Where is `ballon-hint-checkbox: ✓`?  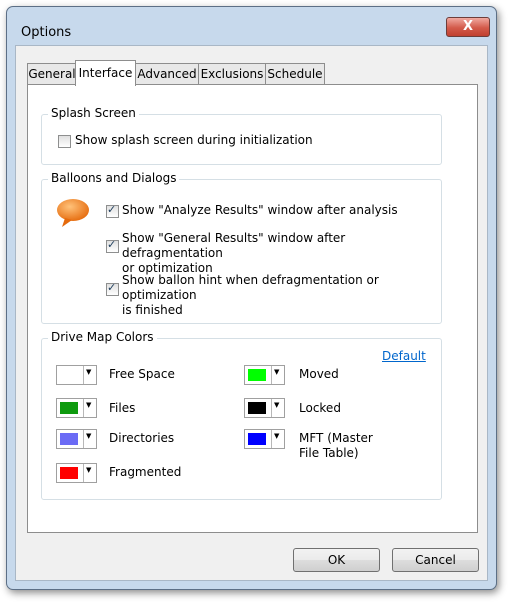 ballon-hint-checkbox: ✓ is located at coordinates (112, 288).